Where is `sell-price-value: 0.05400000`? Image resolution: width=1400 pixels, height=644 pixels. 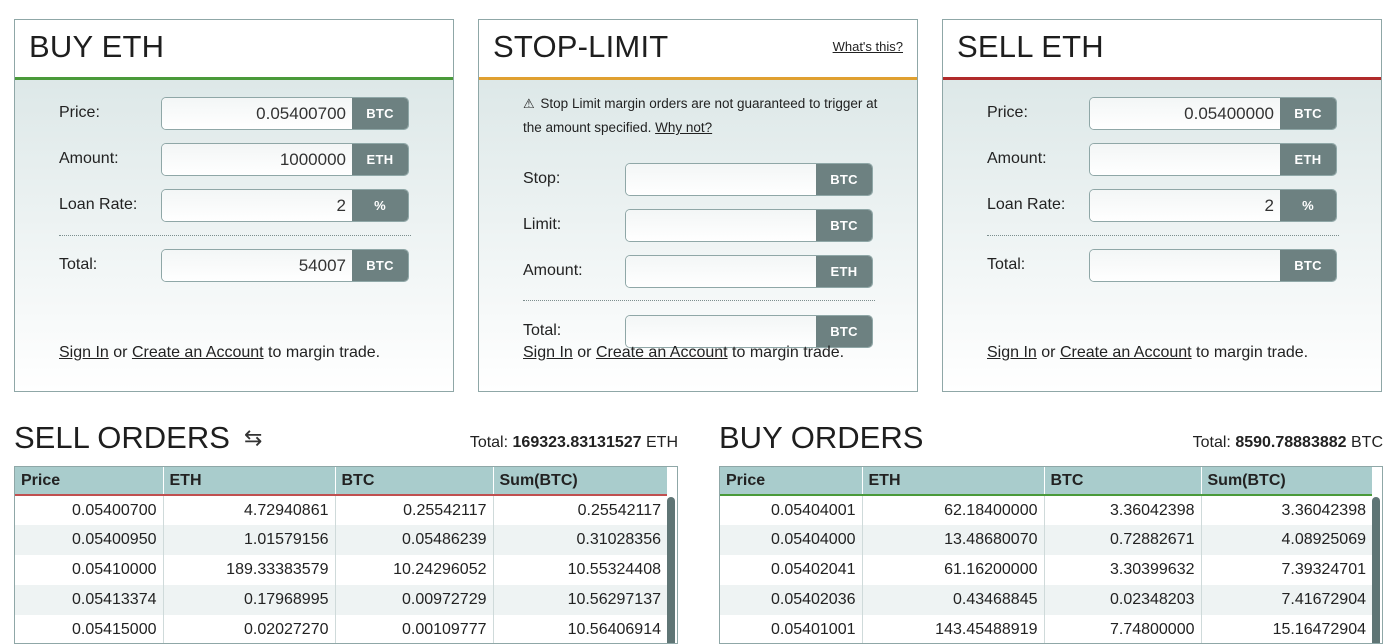 sell-price-value: 0.05400000 is located at coordinates (1185, 113).